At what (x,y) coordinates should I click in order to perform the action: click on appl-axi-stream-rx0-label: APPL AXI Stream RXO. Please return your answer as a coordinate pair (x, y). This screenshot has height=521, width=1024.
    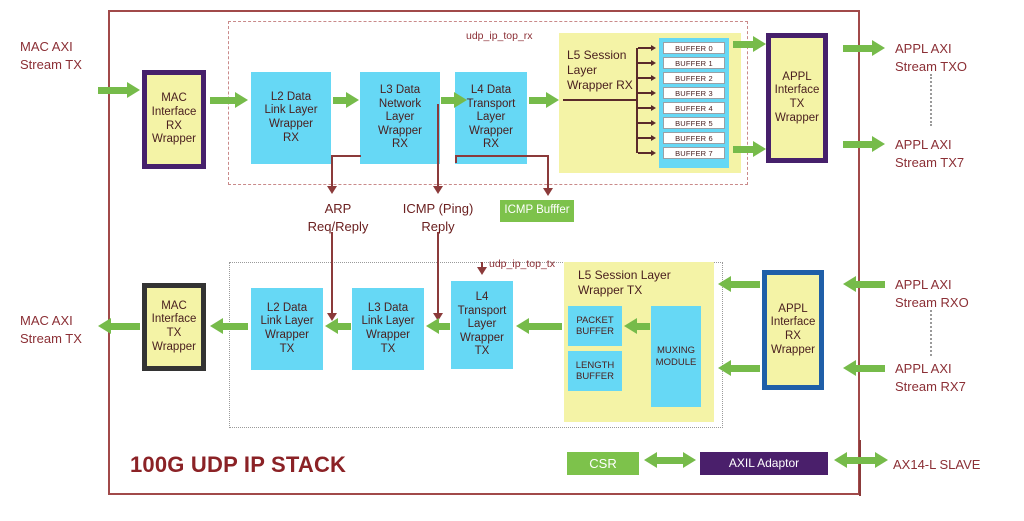
    Looking at the image, I should click on (932, 293).